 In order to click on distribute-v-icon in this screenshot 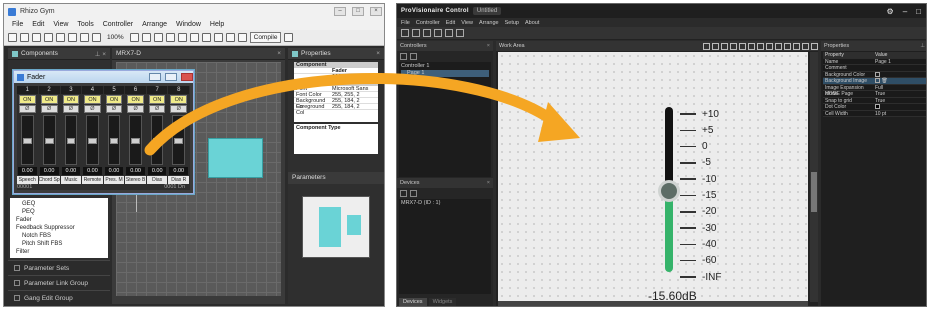, I will do `click(778, 46)`.